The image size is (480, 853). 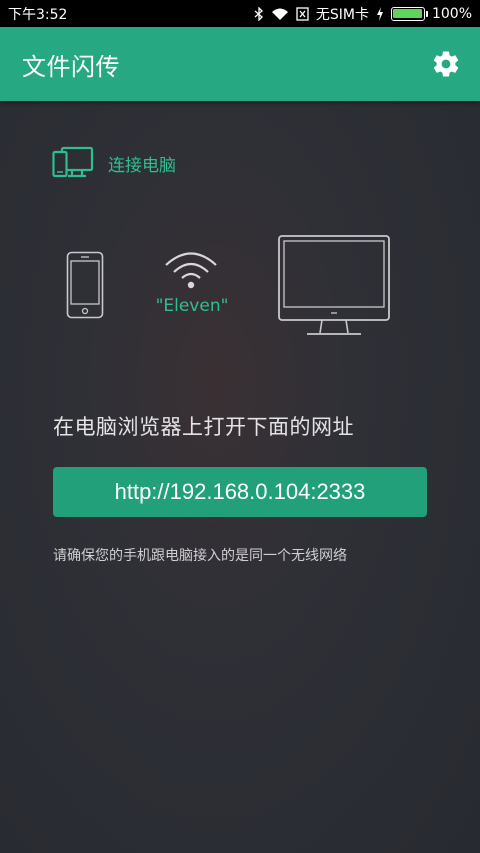 I want to click on bluetooth-icon, so click(x=259, y=13).